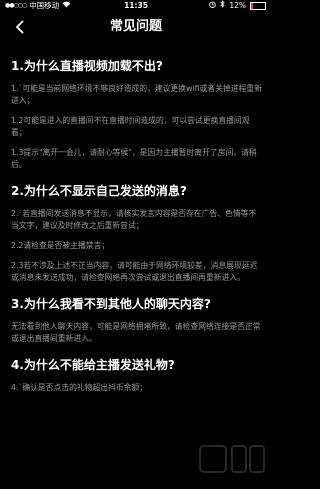  Describe the element at coordinates (99, 191) in the screenshot. I see `faq-question: 2.为什么不显示自己发送的消息?` at that location.